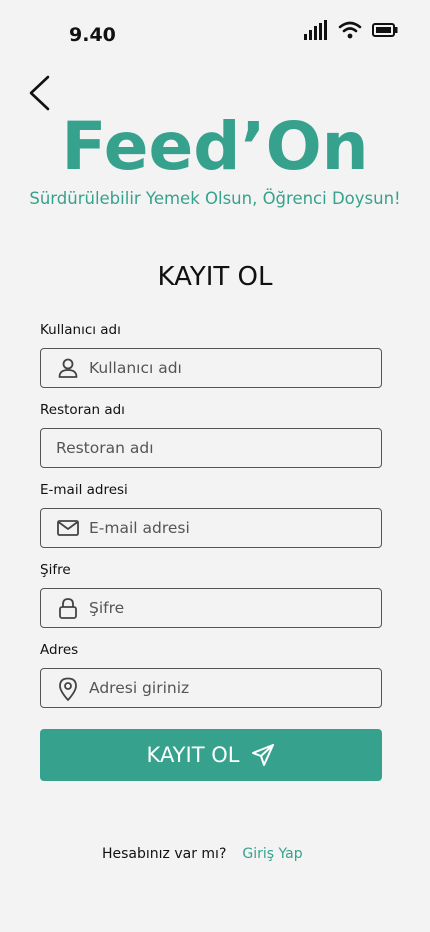 The height and width of the screenshot is (932, 430). I want to click on email-label: E-mail adresi, so click(84, 490).